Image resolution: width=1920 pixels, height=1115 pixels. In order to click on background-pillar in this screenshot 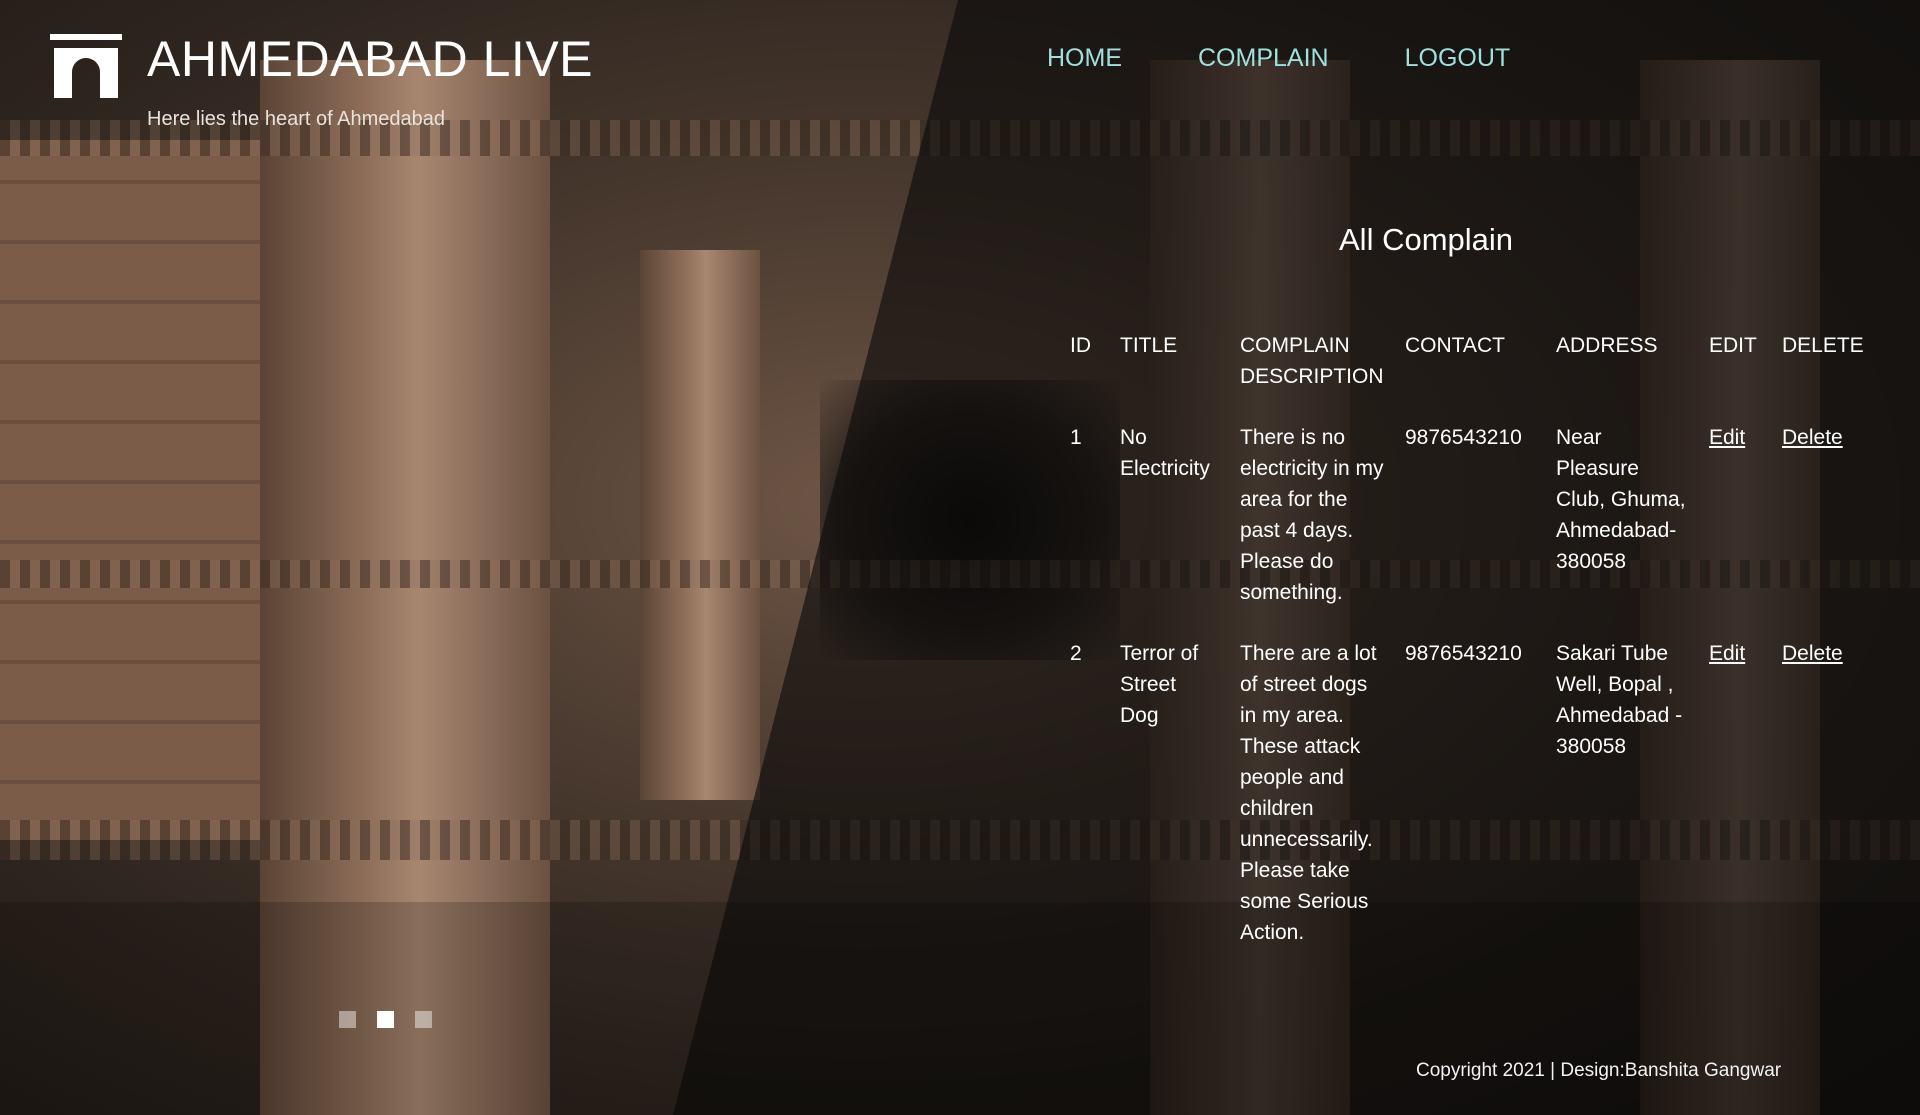, I will do `click(700, 525)`.